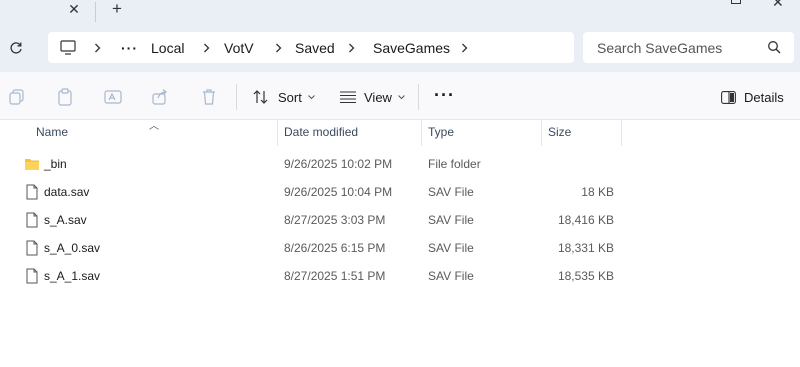  I want to click on command-bar: Sort View ··· Details, so click(400, 96).